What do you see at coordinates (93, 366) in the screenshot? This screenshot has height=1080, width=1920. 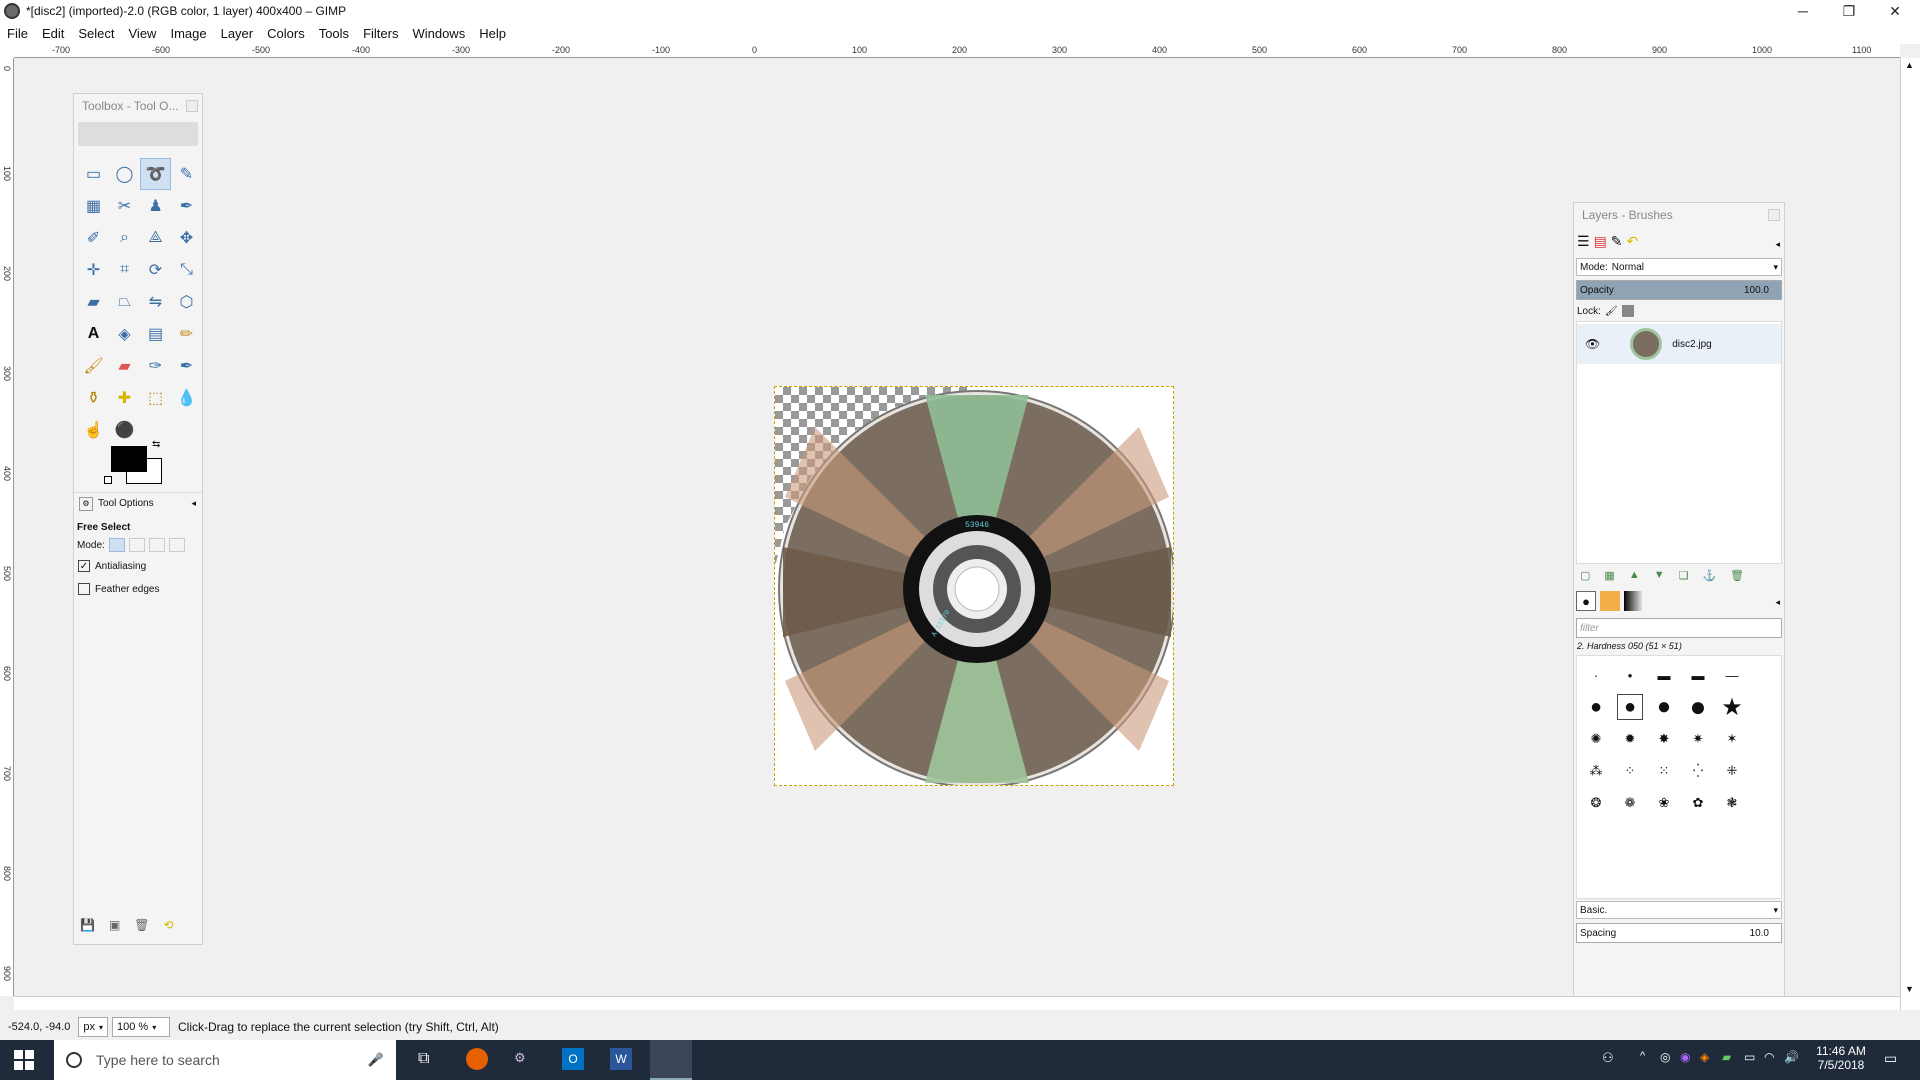 I see `paintbrush-icon: 🖌` at bounding box center [93, 366].